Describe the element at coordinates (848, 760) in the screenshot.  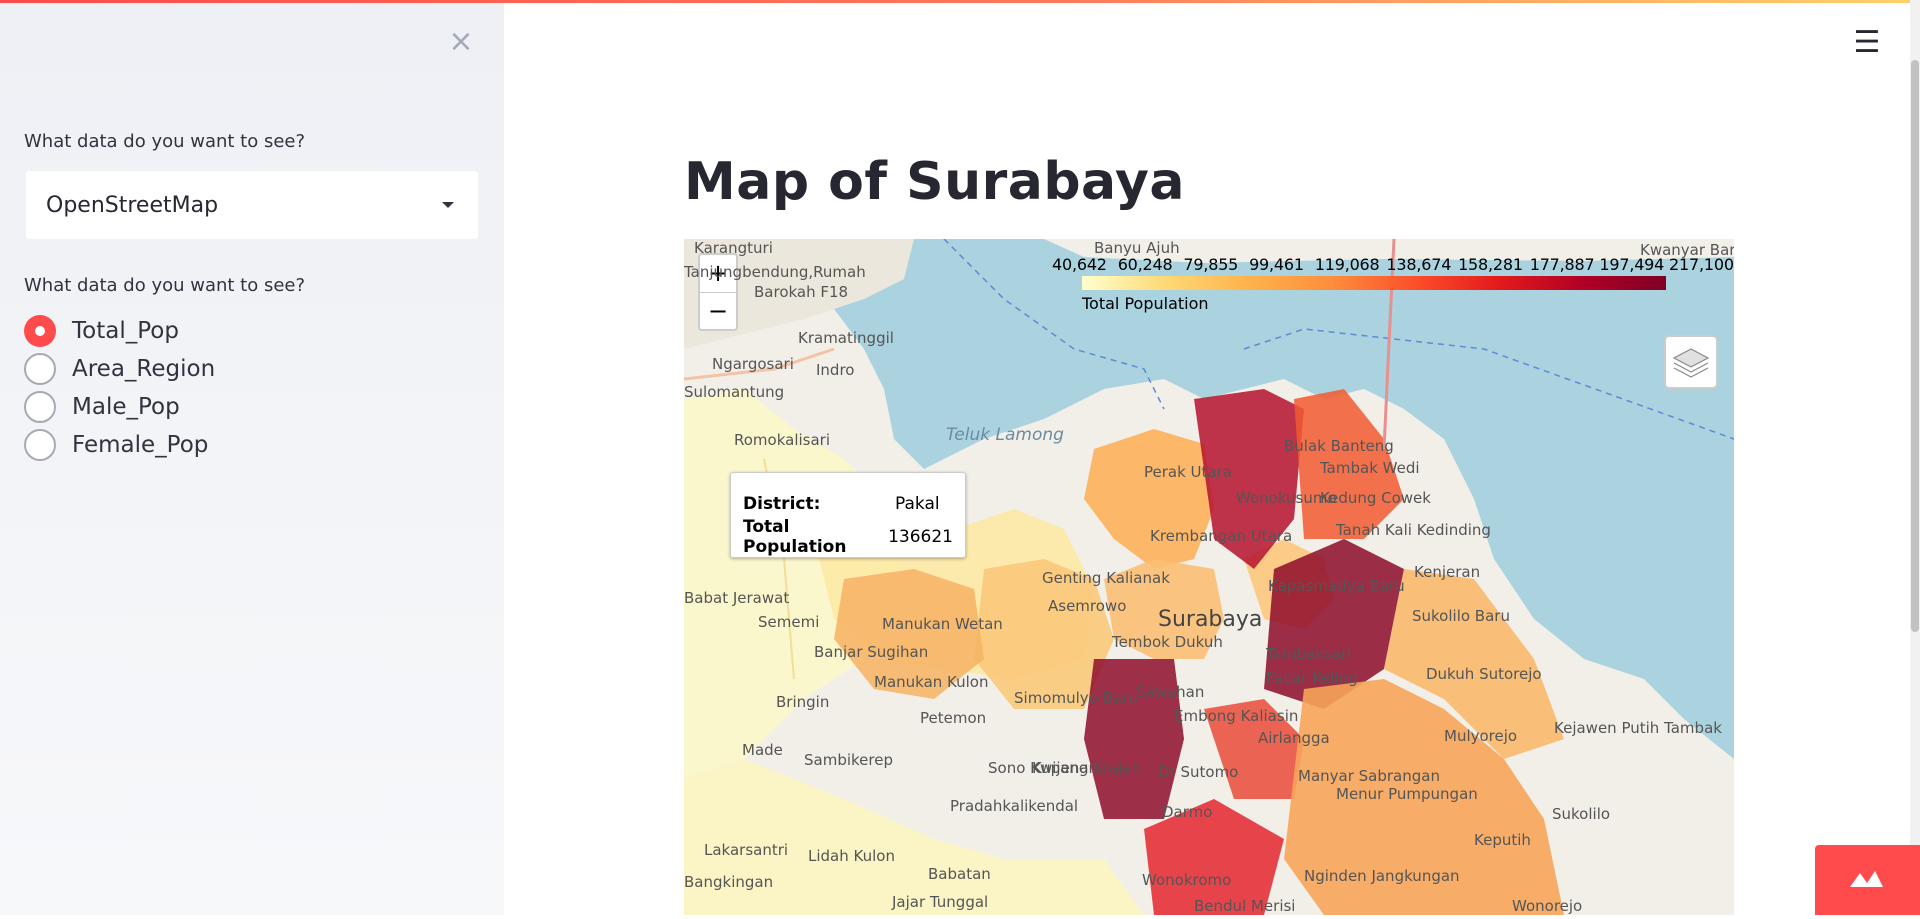
I see `map-place-label: Sambikerep` at that location.